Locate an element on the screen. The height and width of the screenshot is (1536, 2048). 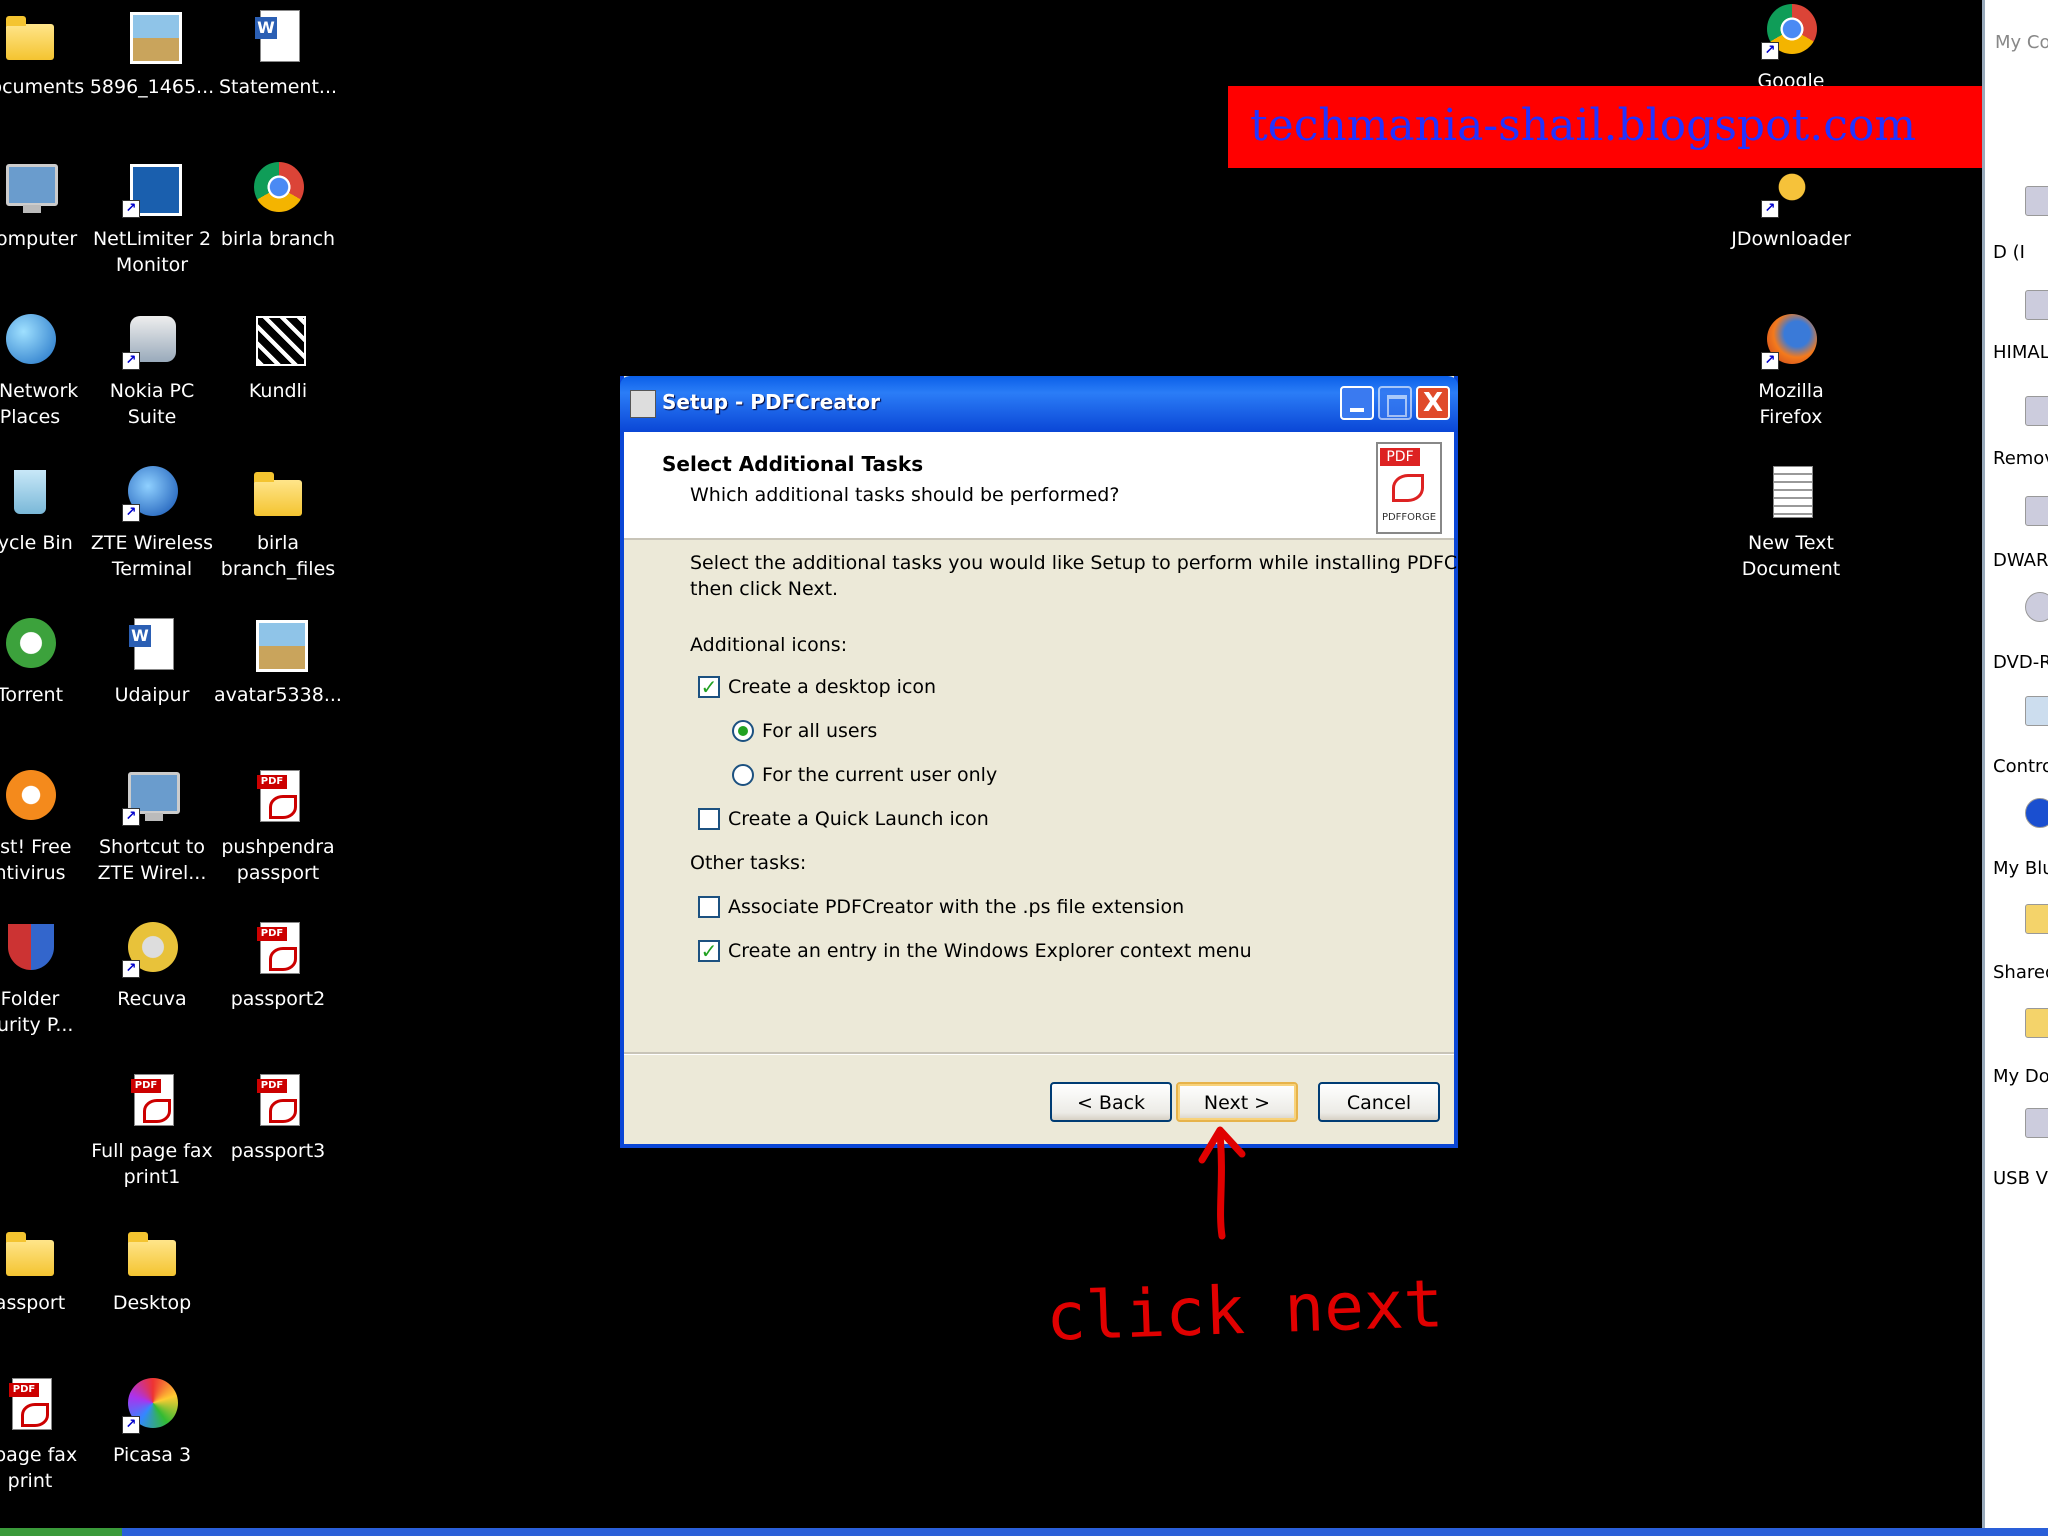
desktop-icon-birla-branch-files: birla branch_files is located at coordinates (278, 522).